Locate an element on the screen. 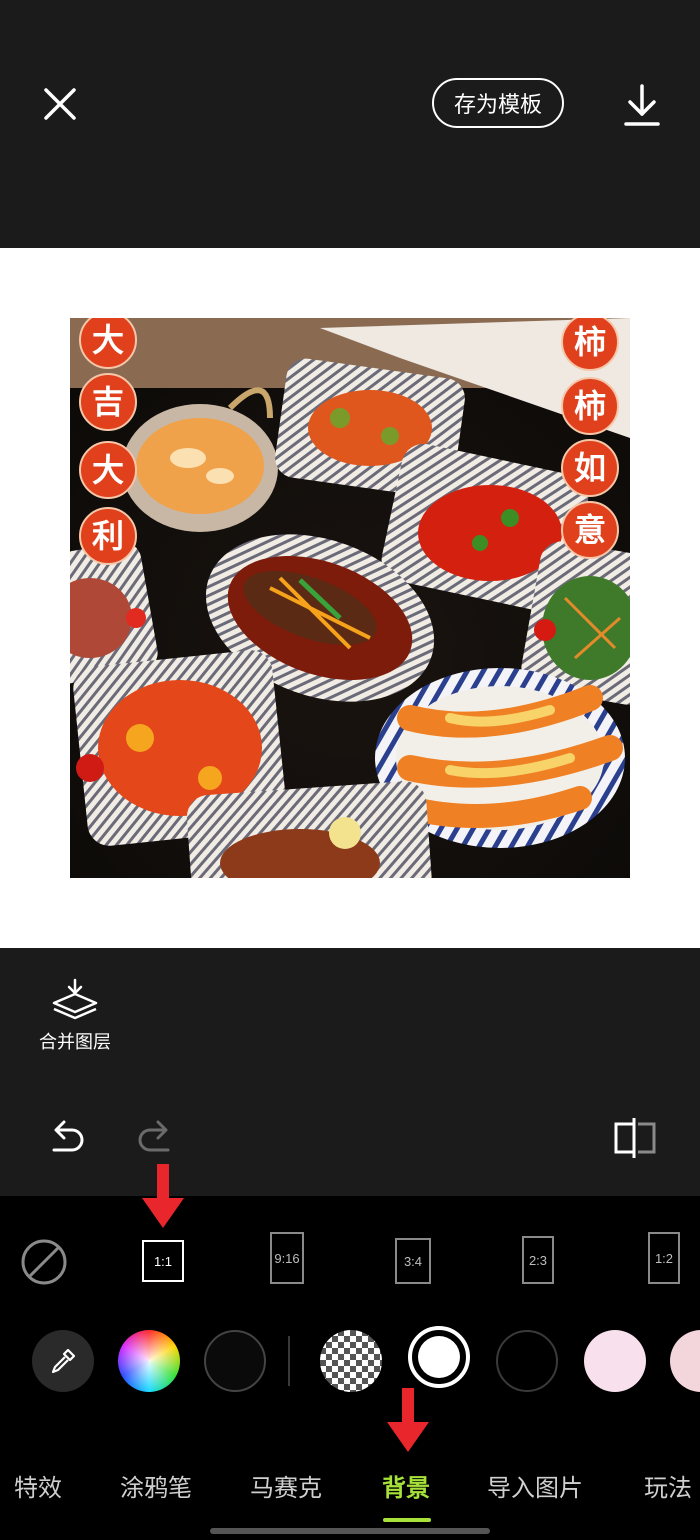 This screenshot has height=1540, width=700. left-banner-char-1: 大 is located at coordinates (108, 340).